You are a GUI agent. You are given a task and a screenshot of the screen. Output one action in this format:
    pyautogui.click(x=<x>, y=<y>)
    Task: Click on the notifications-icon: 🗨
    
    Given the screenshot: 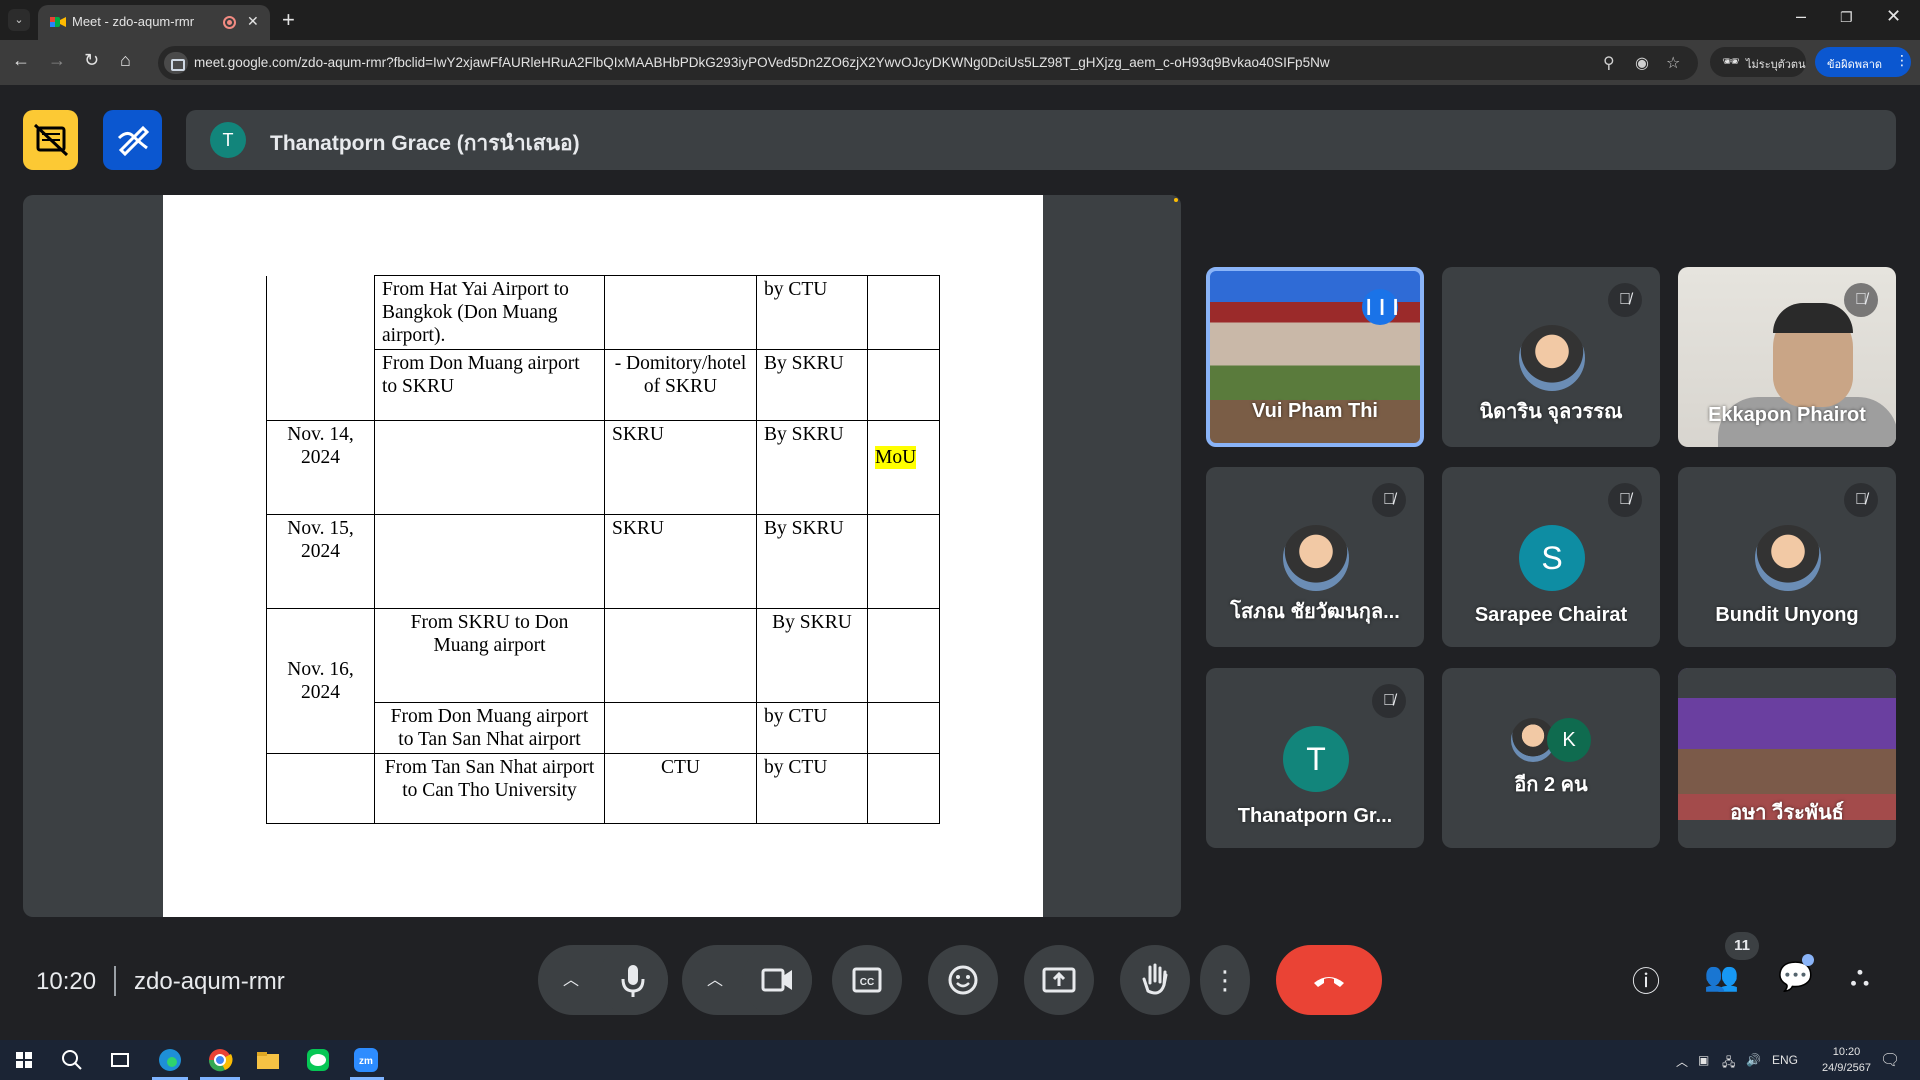 What is the action you would take?
    pyautogui.click(x=1890, y=1060)
    